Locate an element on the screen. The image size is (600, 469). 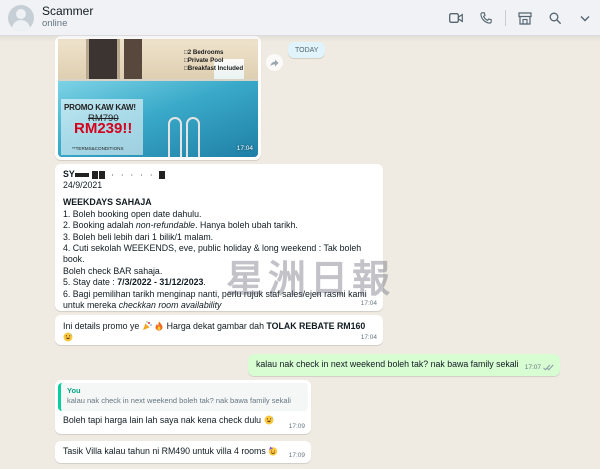
sender-prefix: SY is located at coordinates (69, 174).